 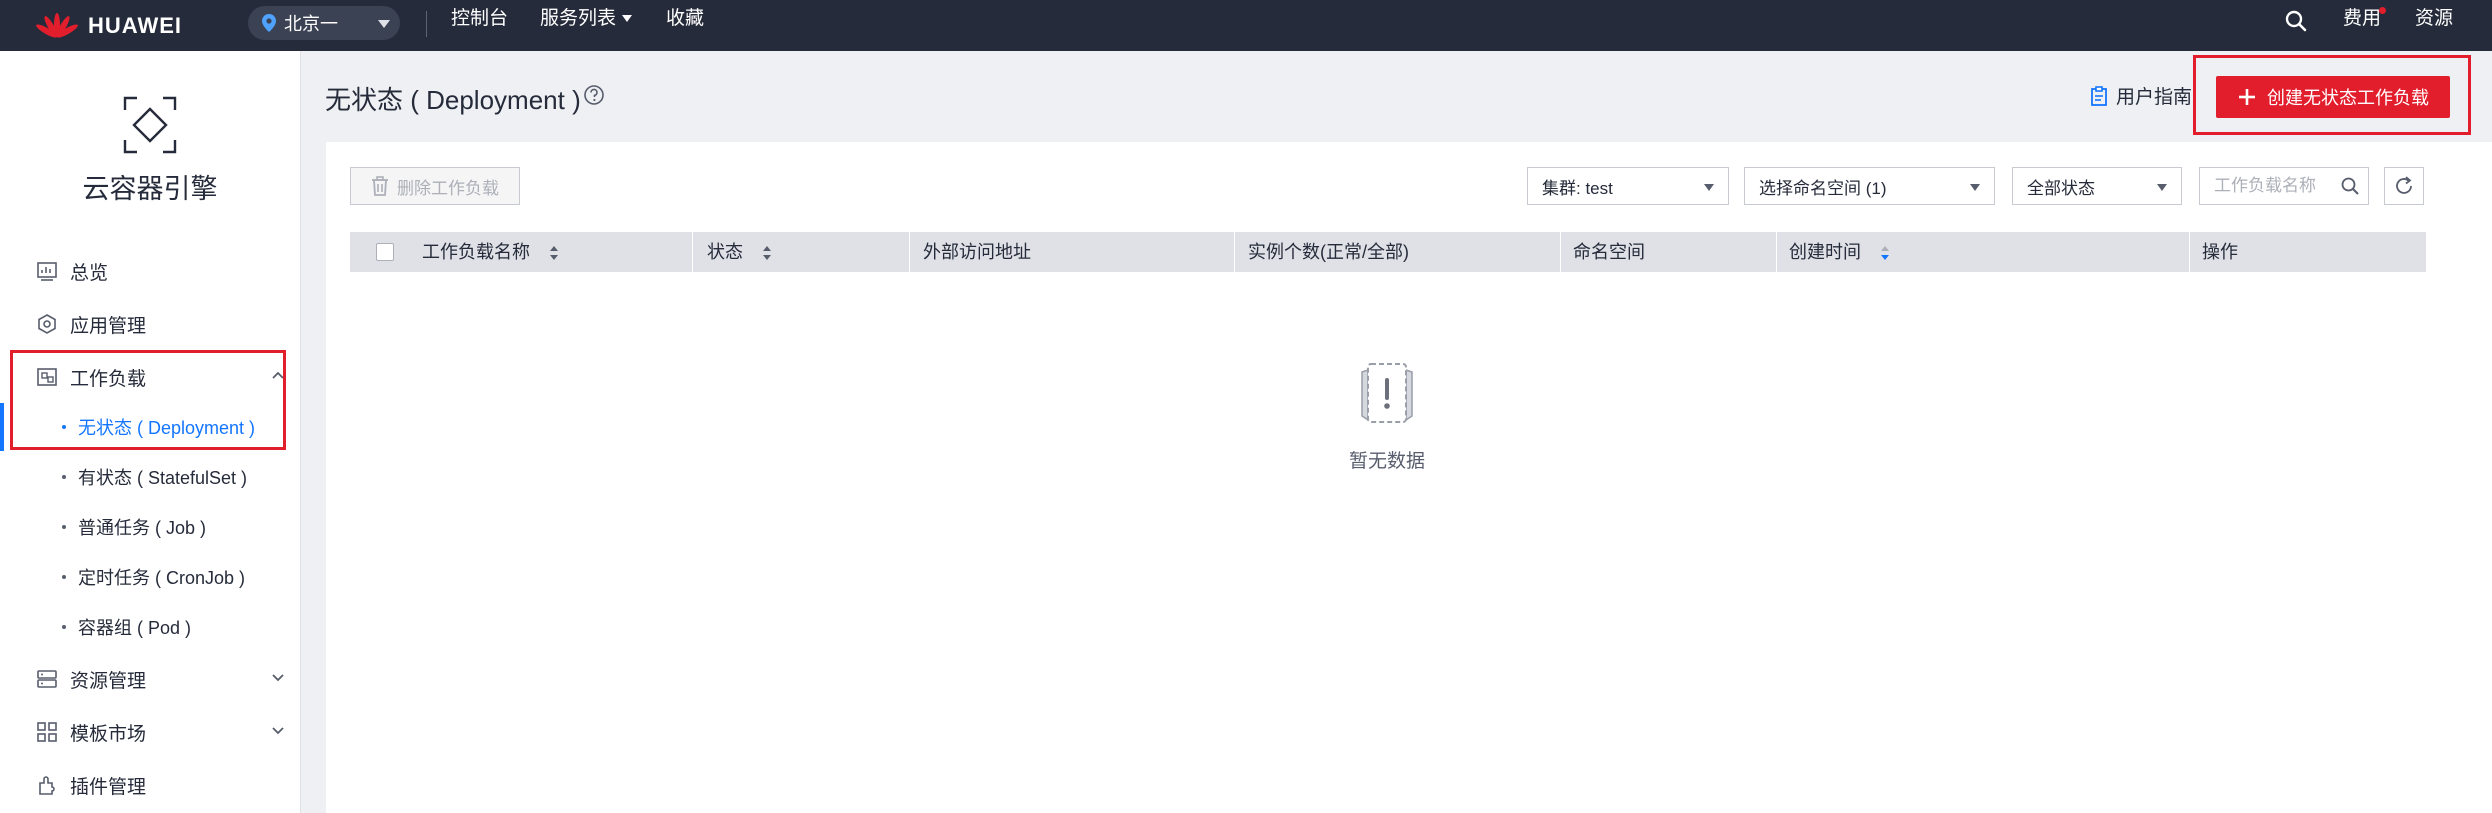 What do you see at coordinates (108, 326) in the screenshot?
I see `sidebar-item-label: 应用管理` at bounding box center [108, 326].